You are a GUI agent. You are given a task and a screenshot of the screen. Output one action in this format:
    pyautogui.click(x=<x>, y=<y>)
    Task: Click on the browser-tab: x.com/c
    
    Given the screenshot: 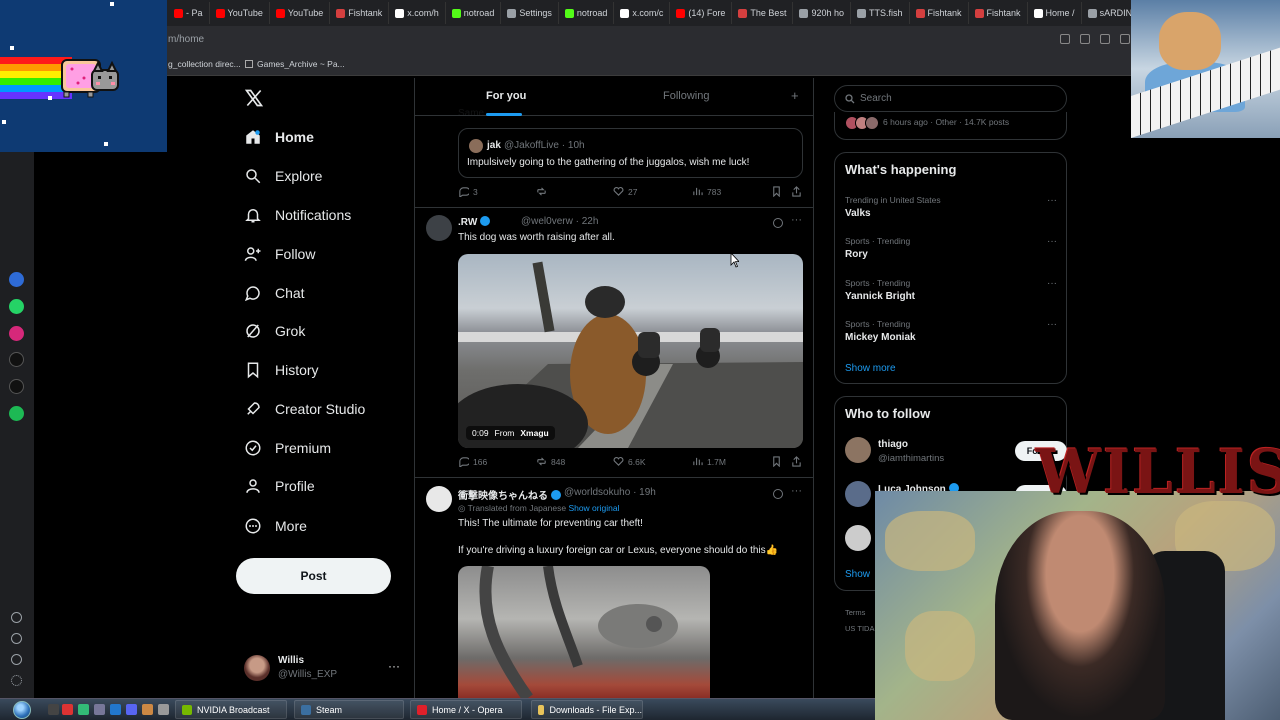 What is the action you would take?
    pyautogui.click(x=642, y=13)
    